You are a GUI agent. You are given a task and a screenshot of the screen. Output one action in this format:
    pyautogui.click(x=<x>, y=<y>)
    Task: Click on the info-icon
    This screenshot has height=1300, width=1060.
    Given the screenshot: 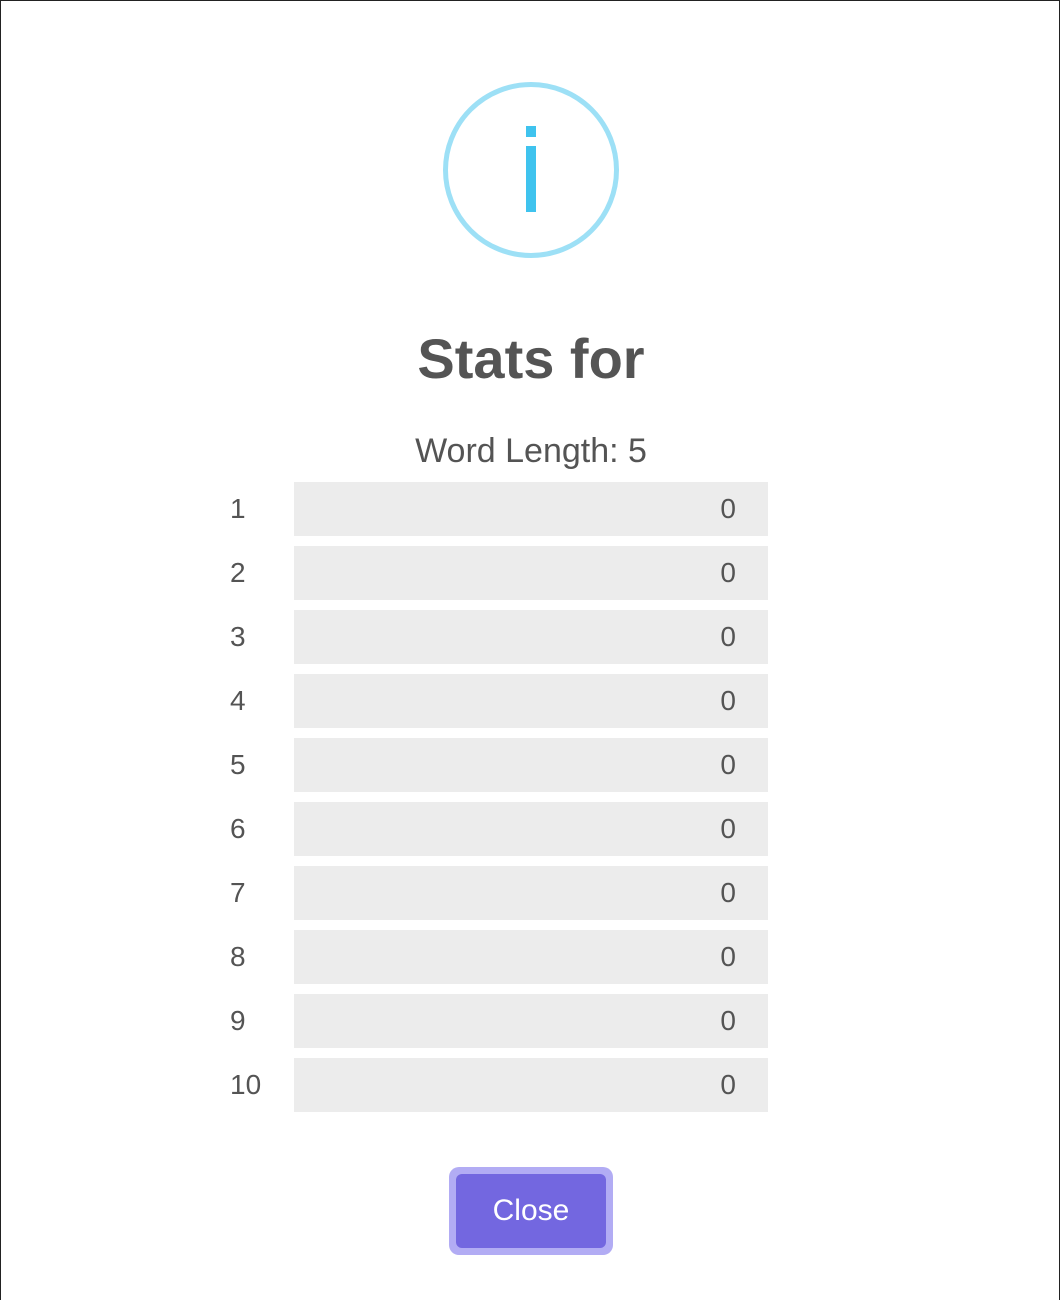 What is the action you would take?
    pyautogui.click(x=531, y=170)
    